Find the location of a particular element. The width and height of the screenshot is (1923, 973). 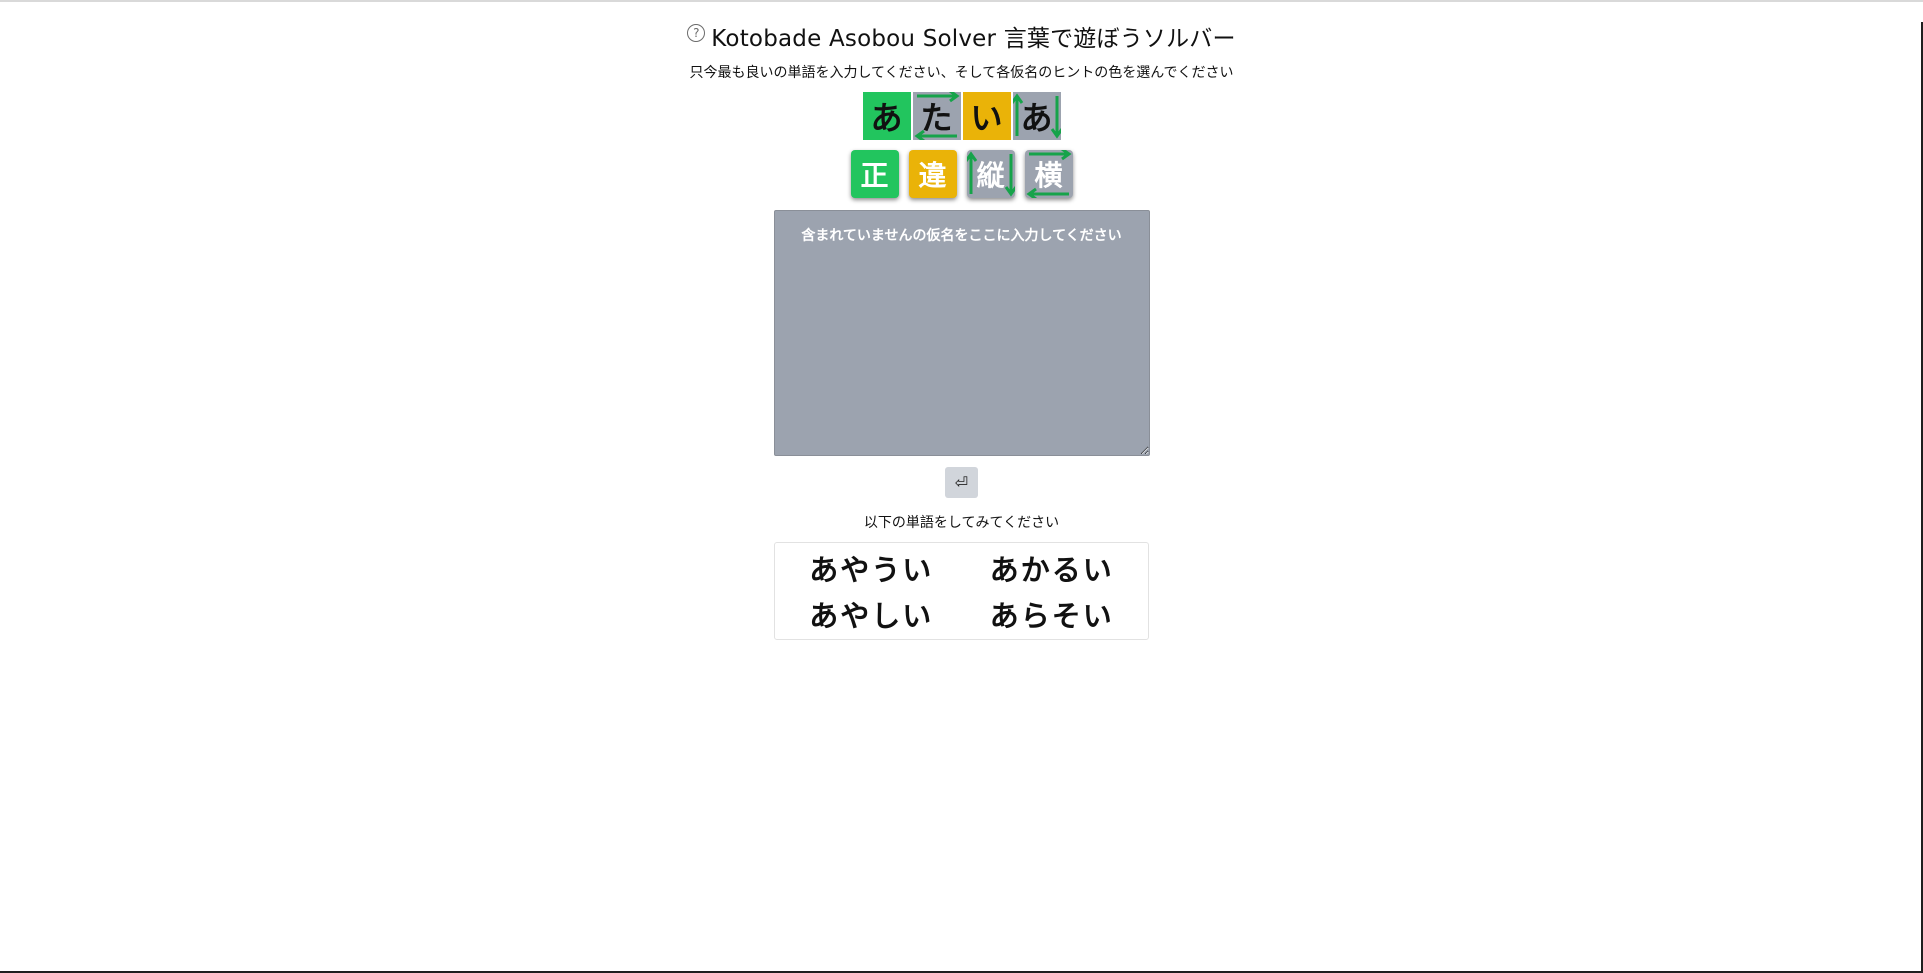

guess-tile-1: あ is located at coordinates (886, 116).